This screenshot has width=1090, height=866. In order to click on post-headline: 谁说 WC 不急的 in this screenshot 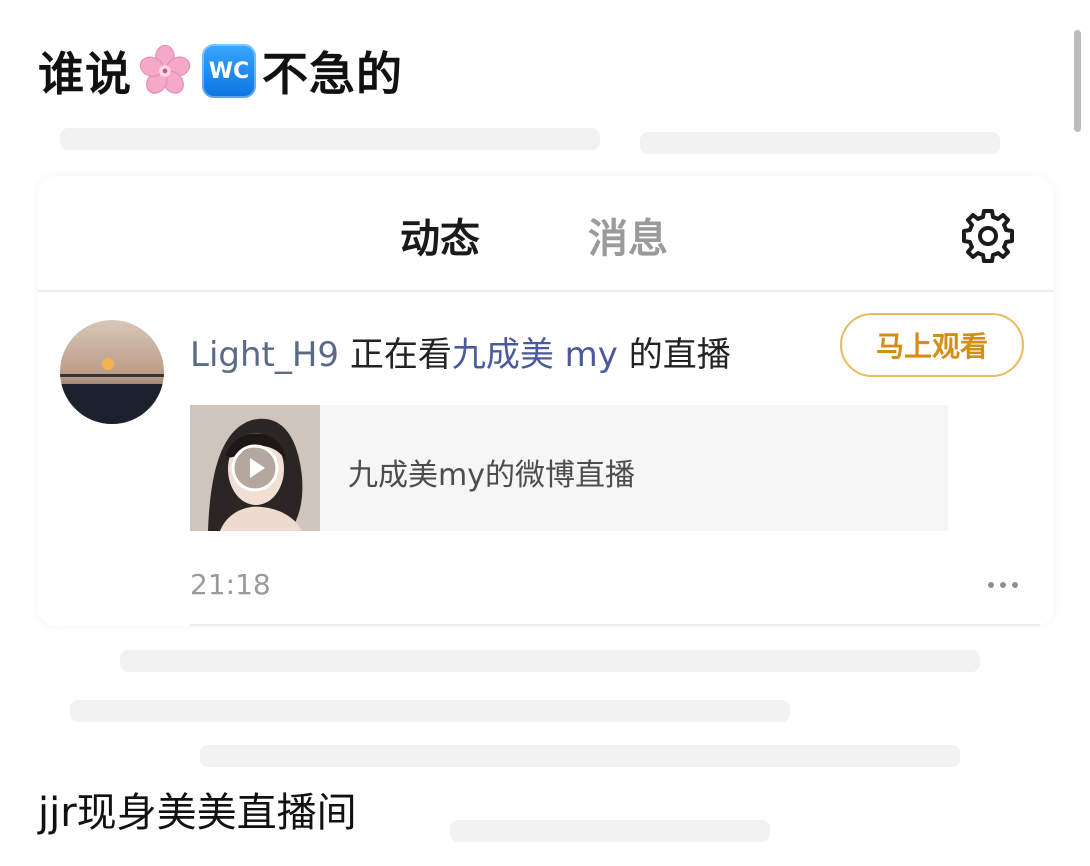, I will do `click(220, 71)`.